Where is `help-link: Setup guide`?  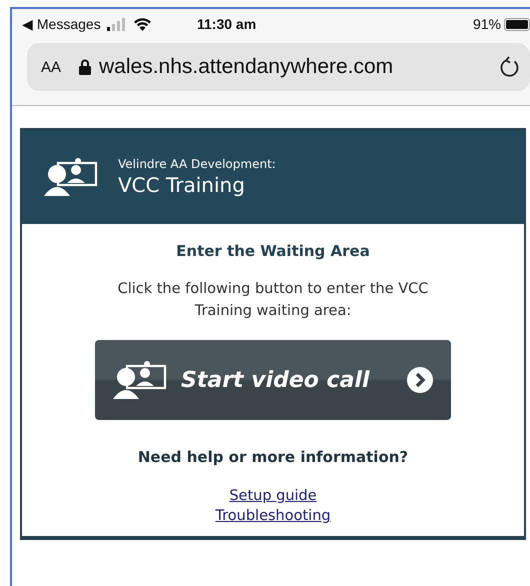
help-link: Setup guide is located at coordinates (273, 496).